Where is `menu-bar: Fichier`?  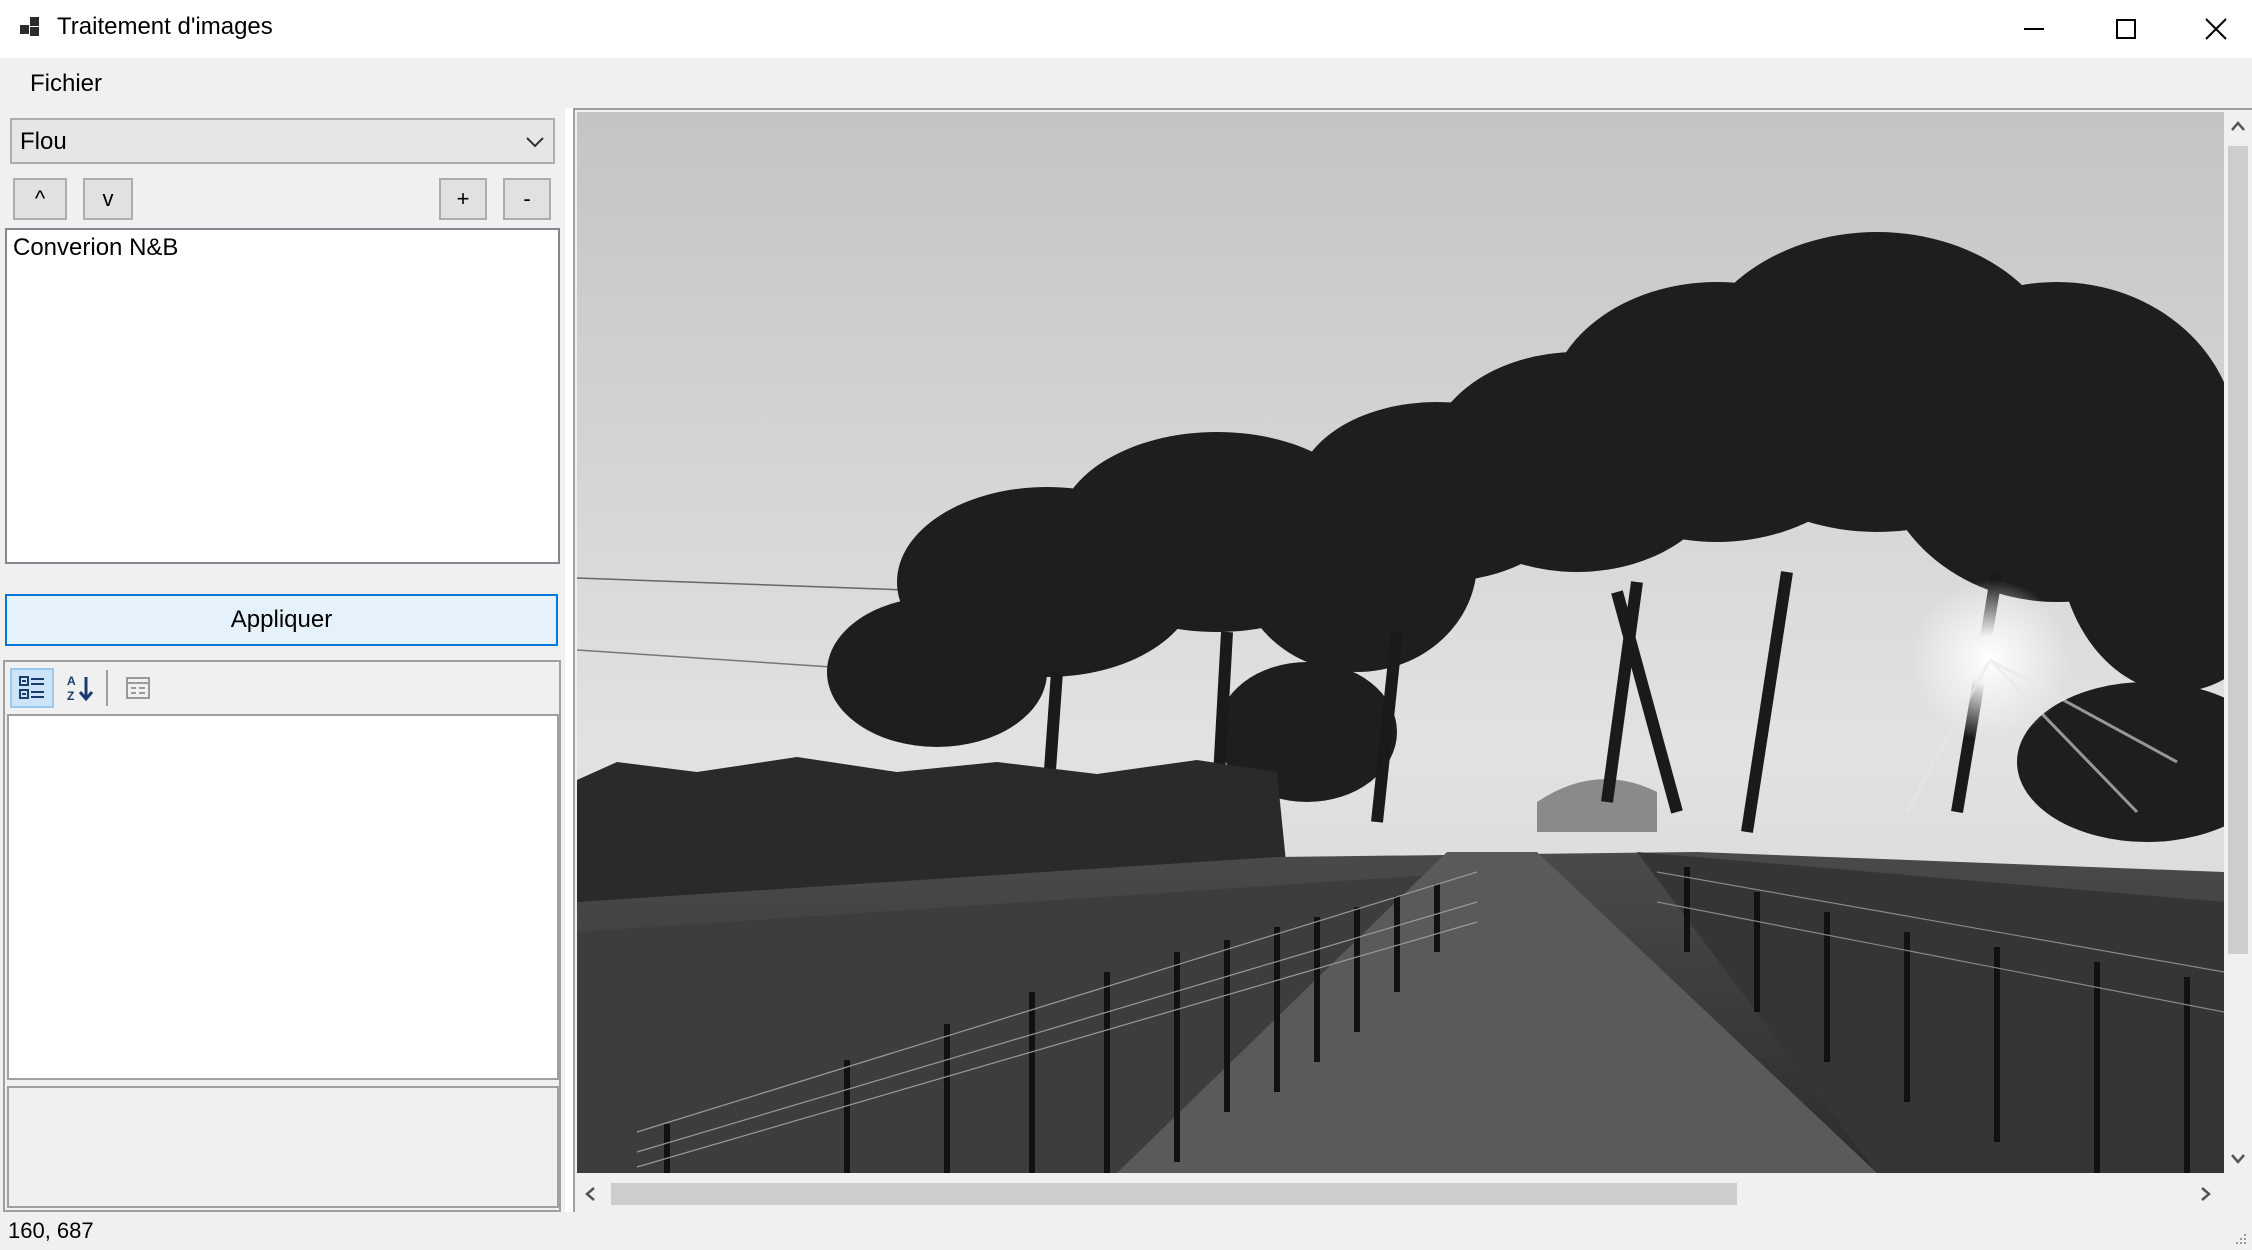
menu-bar: Fichier is located at coordinates (1126, 83).